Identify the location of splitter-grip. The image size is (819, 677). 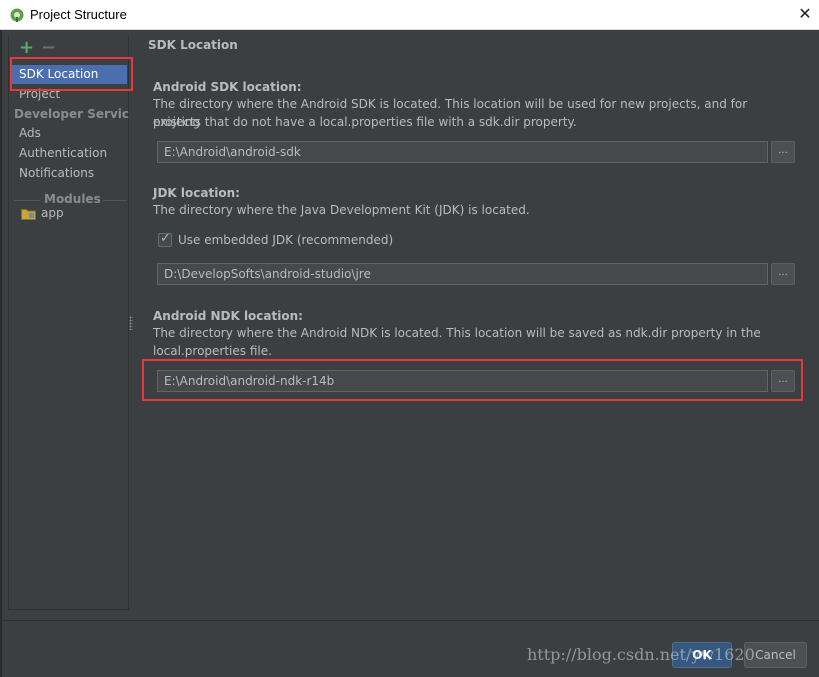
(131, 323).